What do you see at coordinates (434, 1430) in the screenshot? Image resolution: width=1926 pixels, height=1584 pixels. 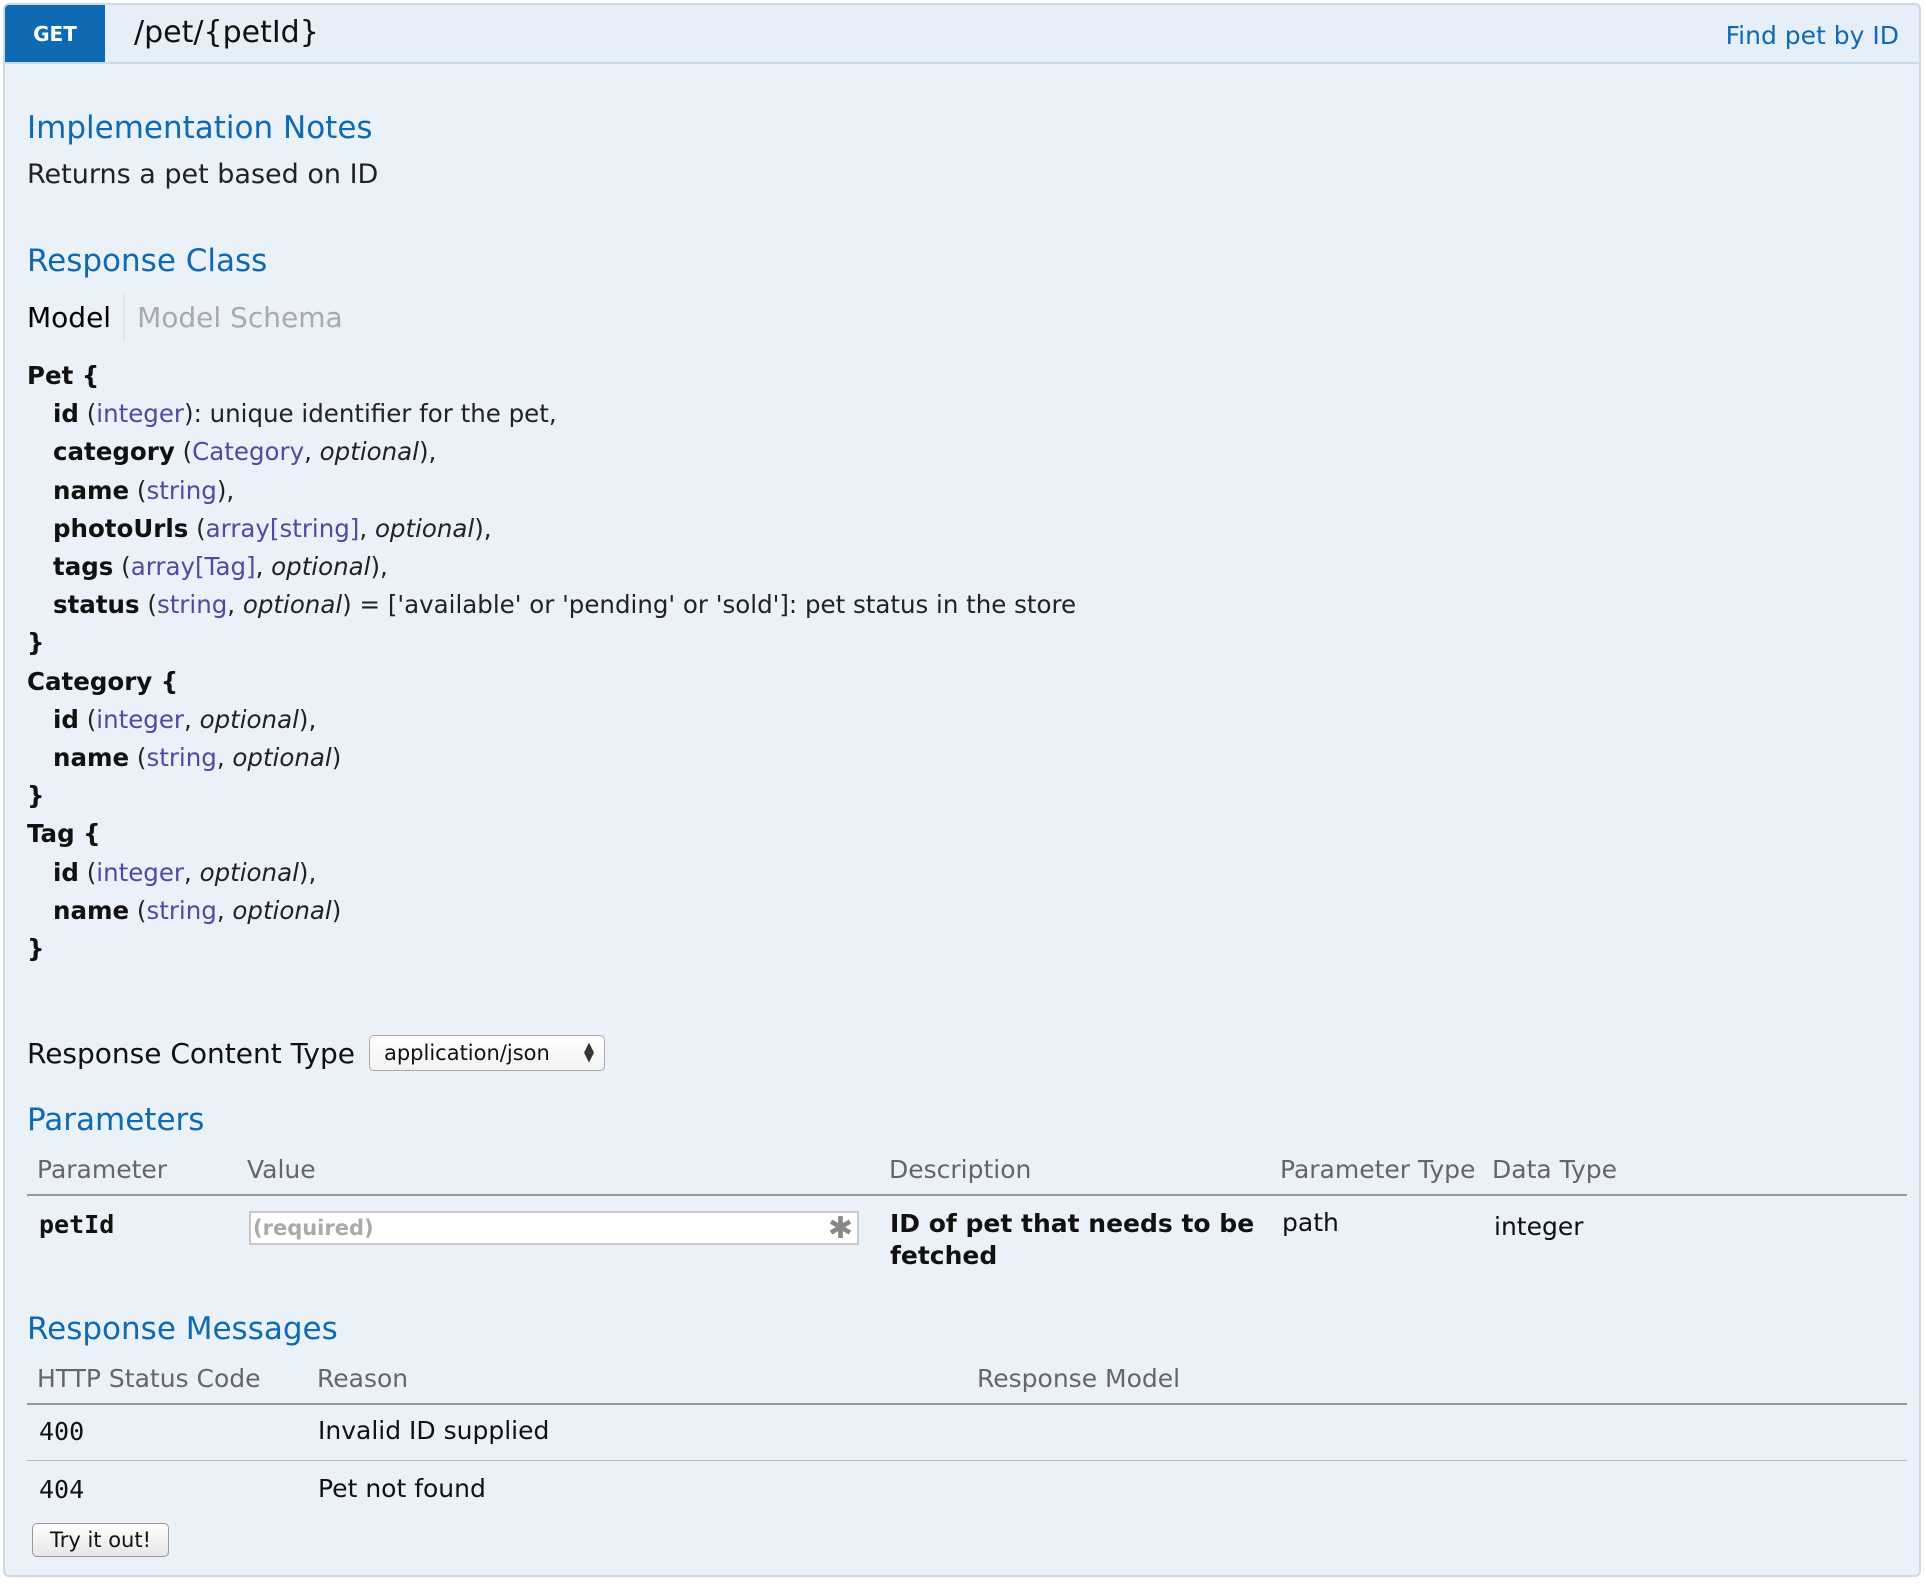 I see `status-reason: Invalid ID supplied` at bounding box center [434, 1430].